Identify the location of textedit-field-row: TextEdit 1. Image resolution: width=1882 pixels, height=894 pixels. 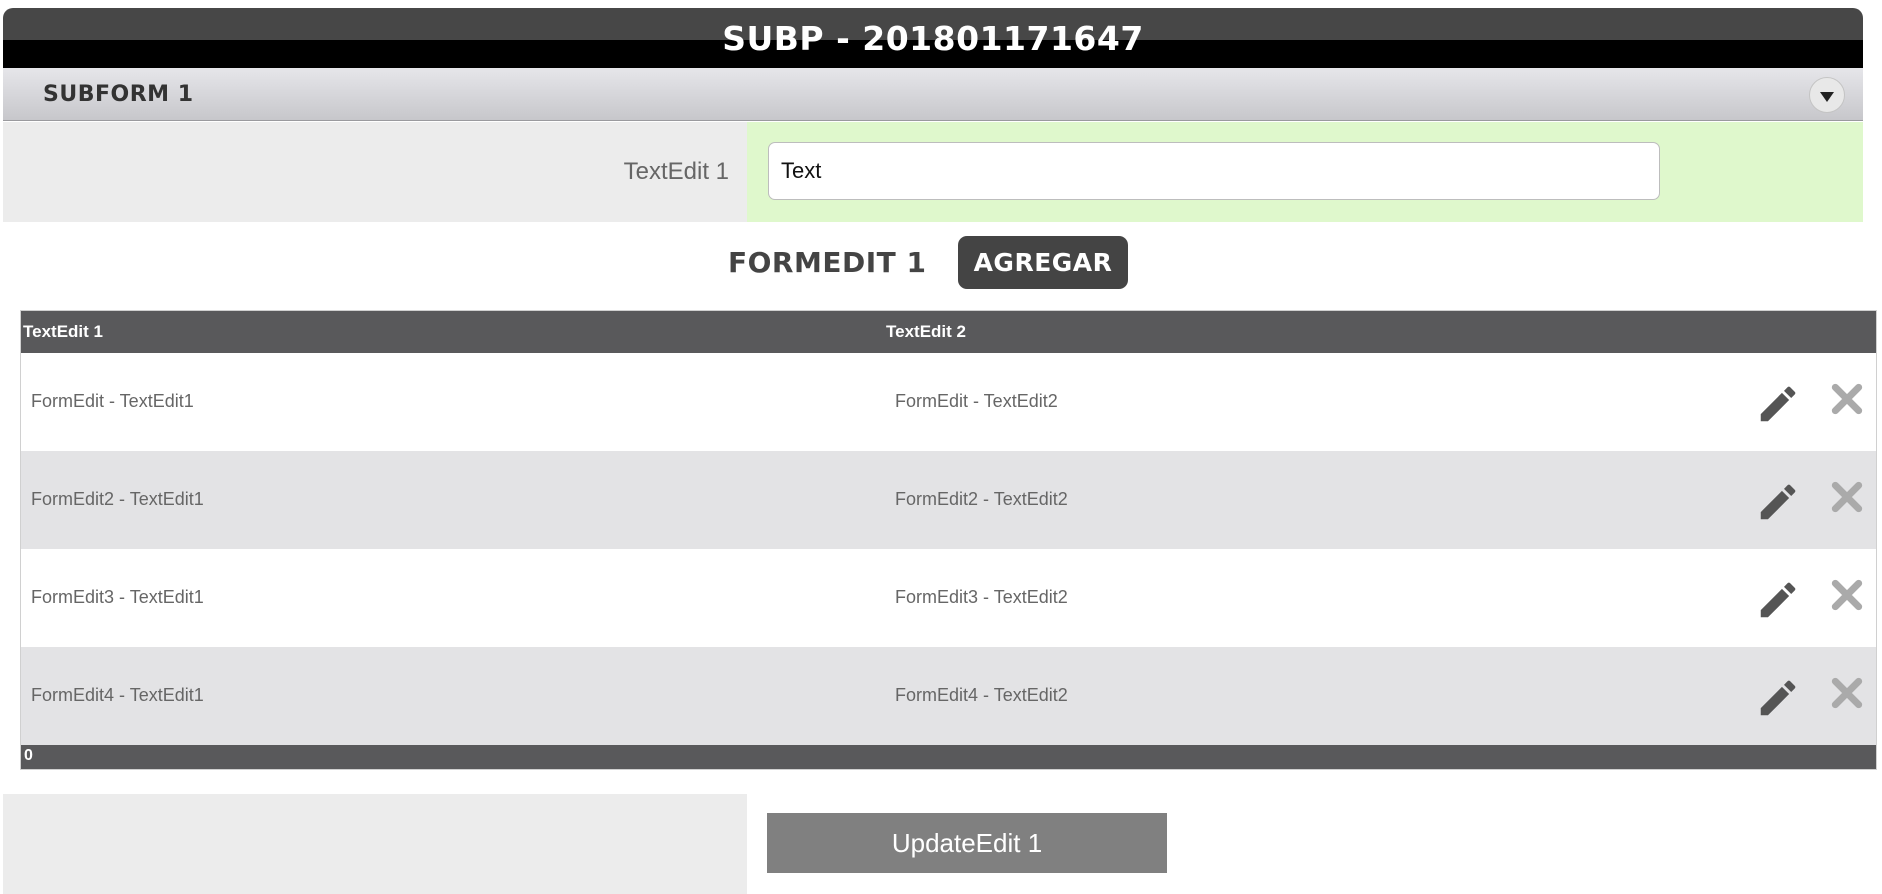
(933, 172).